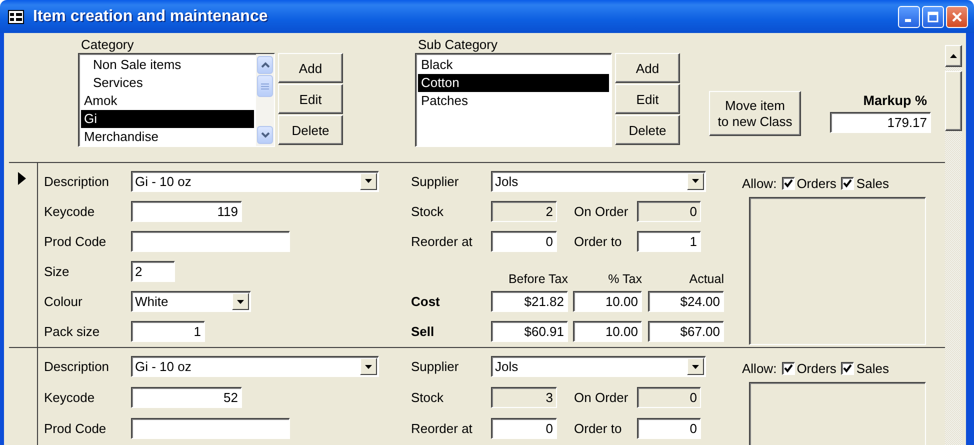  What do you see at coordinates (265, 100) in the screenshot?
I see `list-scrollbar` at bounding box center [265, 100].